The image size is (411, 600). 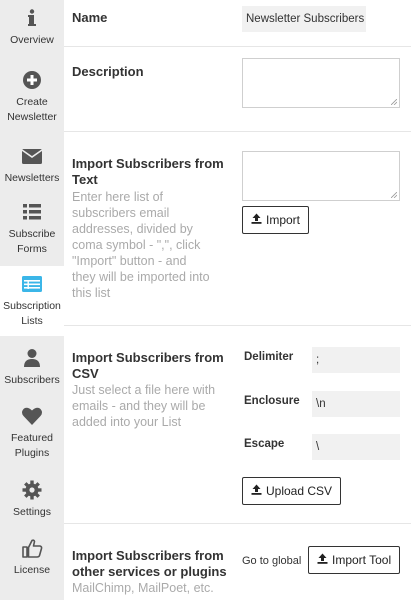 I want to click on import-button: Import, so click(x=276, y=220).